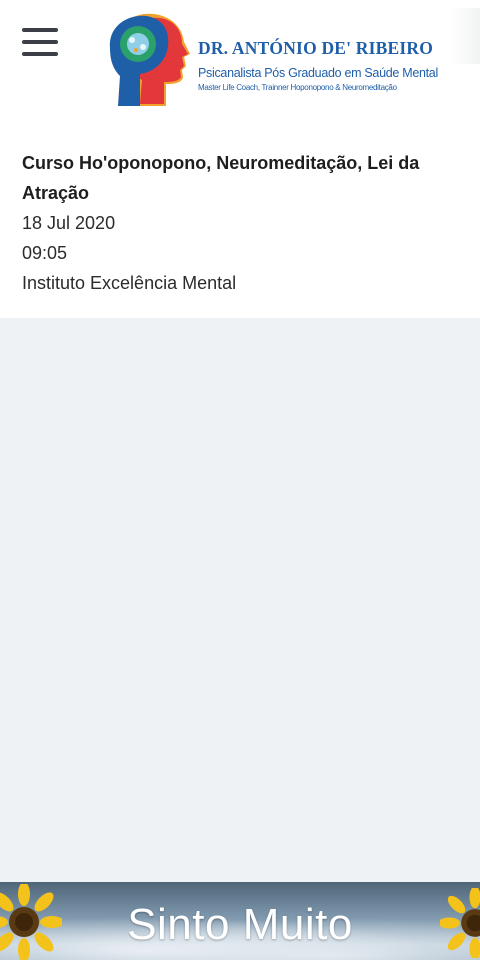 Image resolution: width=480 pixels, height=960 pixels. What do you see at coordinates (40, 42) in the screenshot?
I see `hamburger-menu-icon` at bounding box center [40, 42].